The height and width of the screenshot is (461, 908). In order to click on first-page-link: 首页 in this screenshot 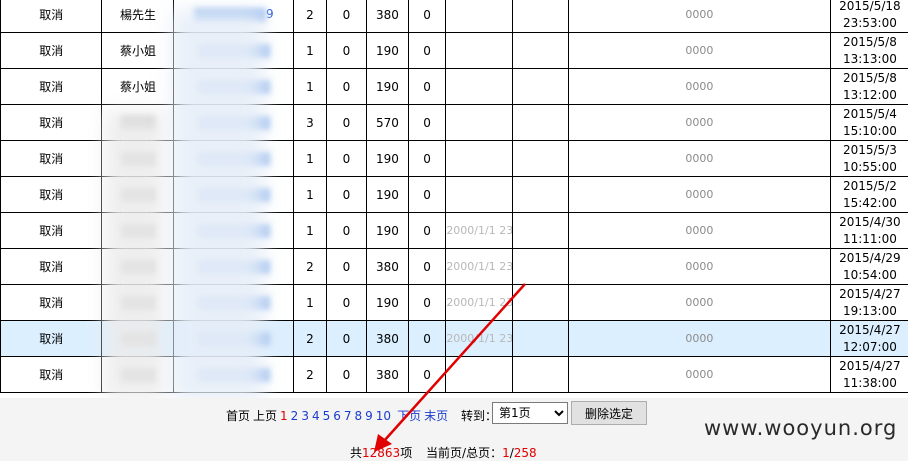, I will do `click(238, 416)`.